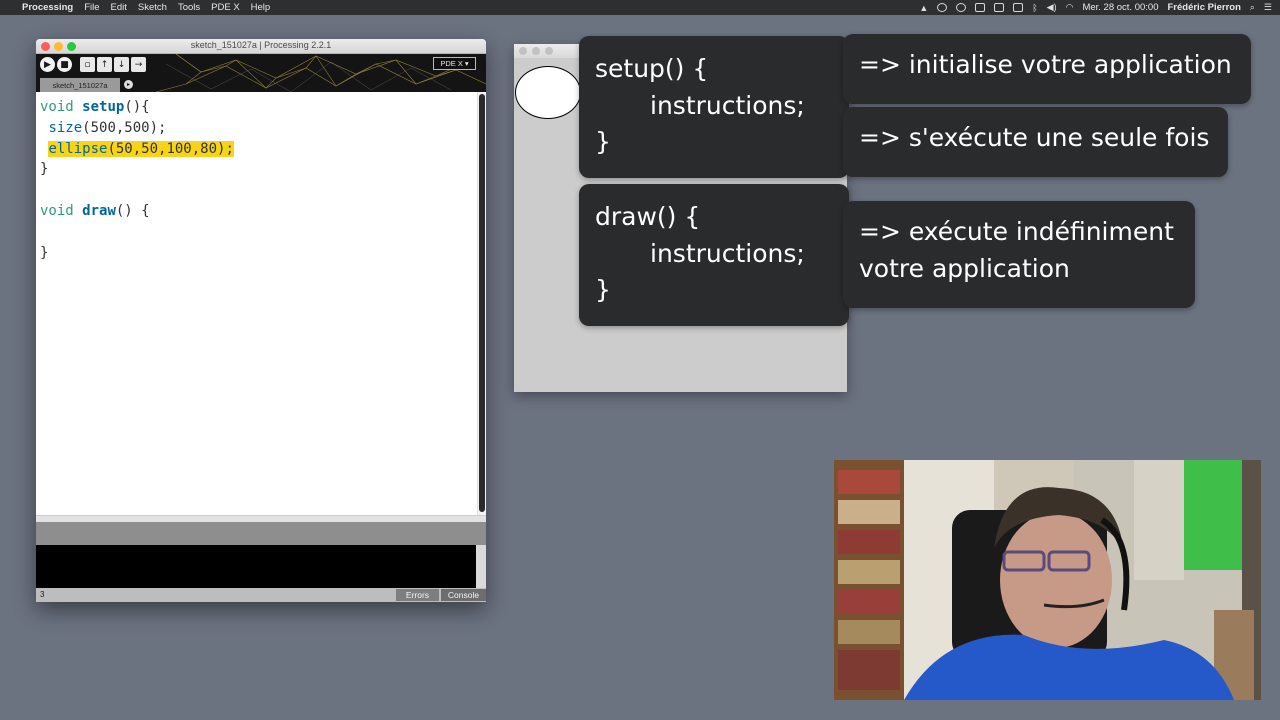 Image resolution: width=1280 pixels, height=720 pixels. What do you see at coordinates (261, 84) in the screenshot?
I see `tab-row: sketch_151027a ▸` at bounding box center [261, 84].